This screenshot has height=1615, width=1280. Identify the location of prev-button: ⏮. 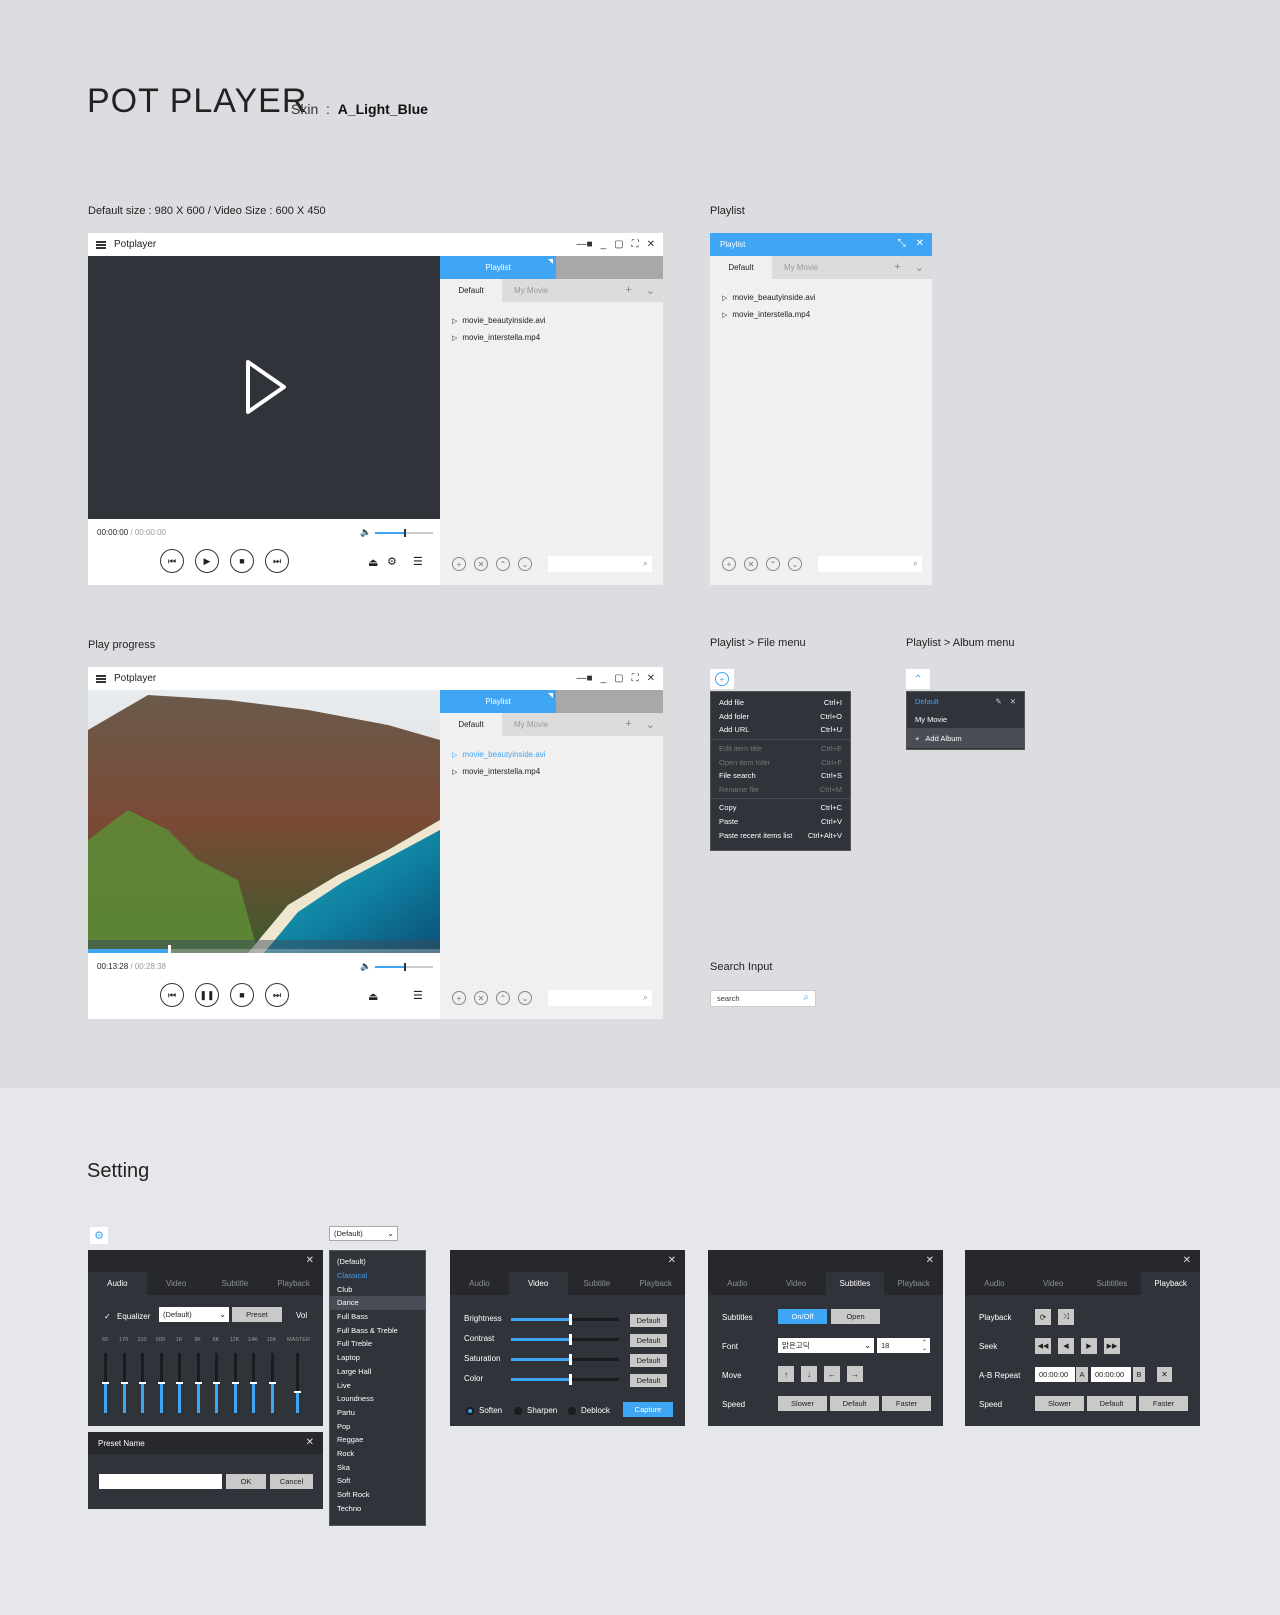
(172, 561).